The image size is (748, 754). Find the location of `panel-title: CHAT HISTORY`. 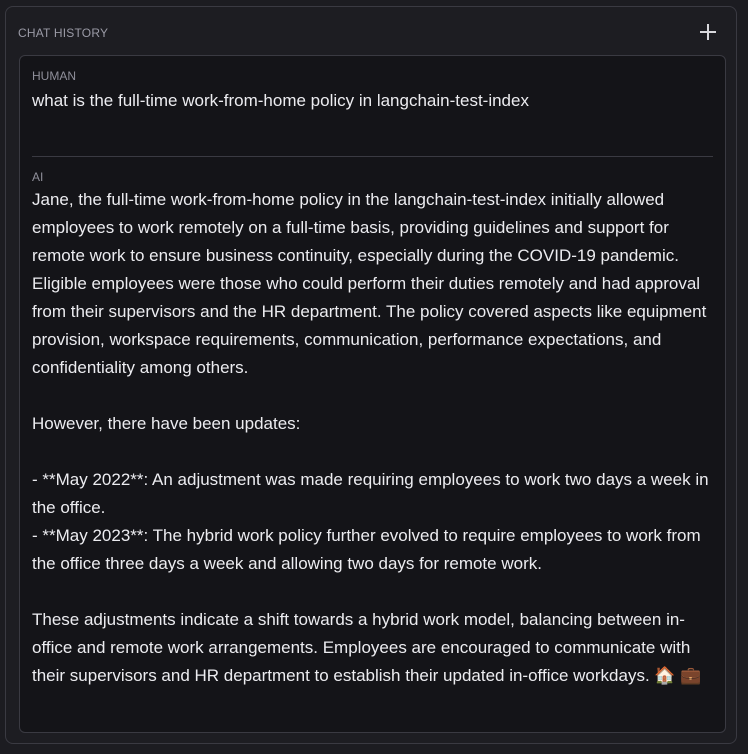

panel-title: CHAT HISTORY is located at coordinates (63, 33).